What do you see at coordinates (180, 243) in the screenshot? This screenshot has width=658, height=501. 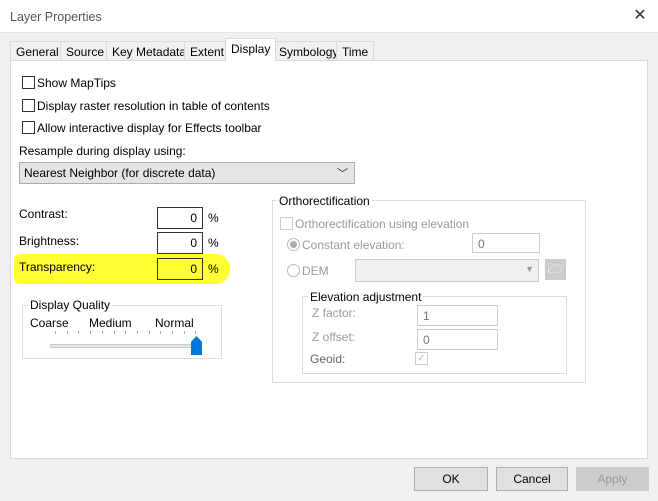 I see `brightness-input: 0` at bounding box center [180, 243].